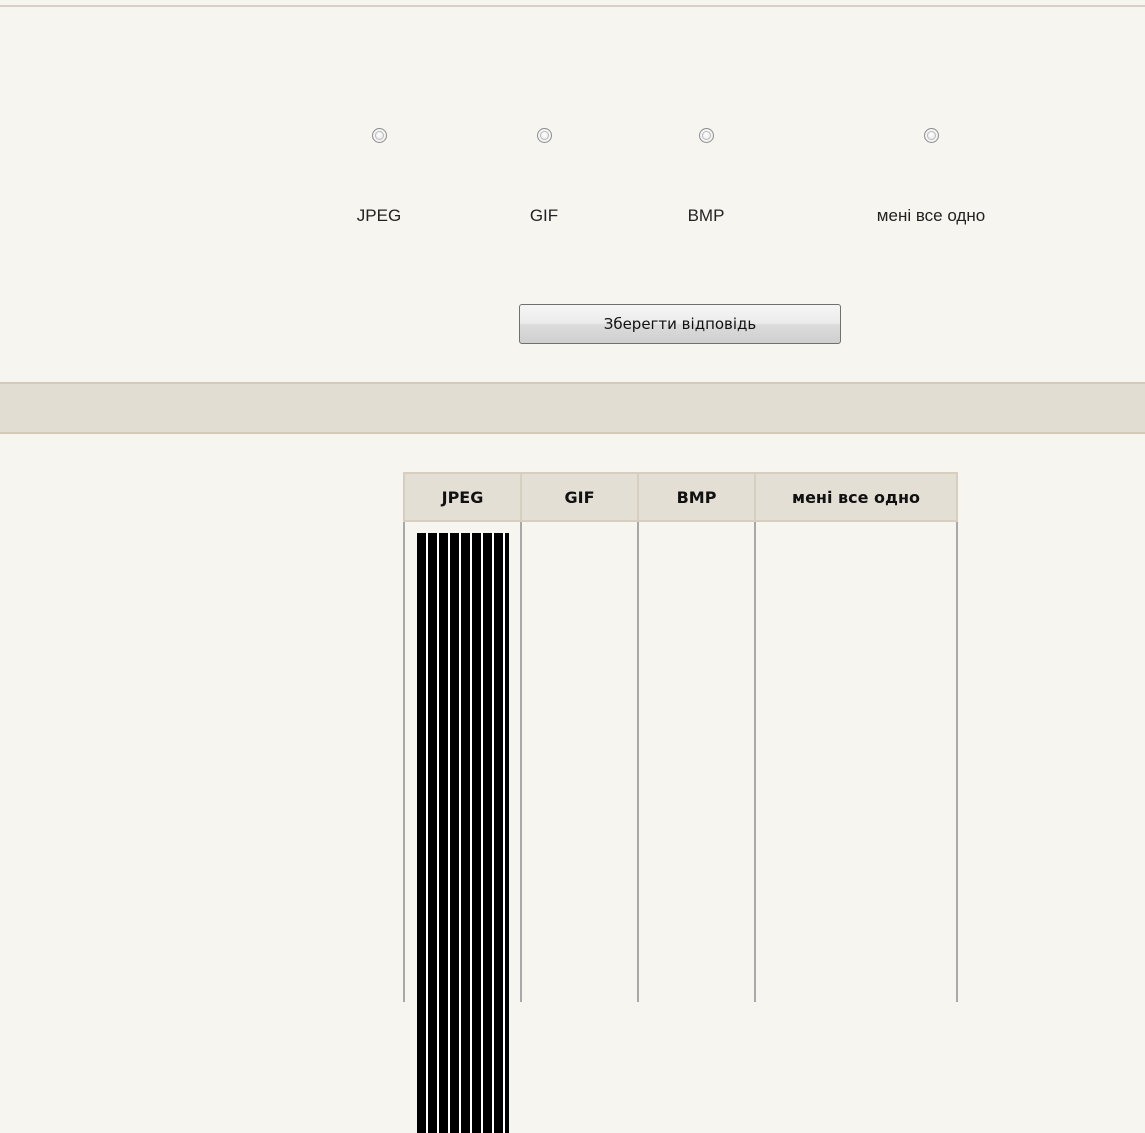 The image size is (1145, 1133). What do you see at coordinates (579, 761) in the screenshot?
I see `results-cell-gif` at bounding box center [579, 761].